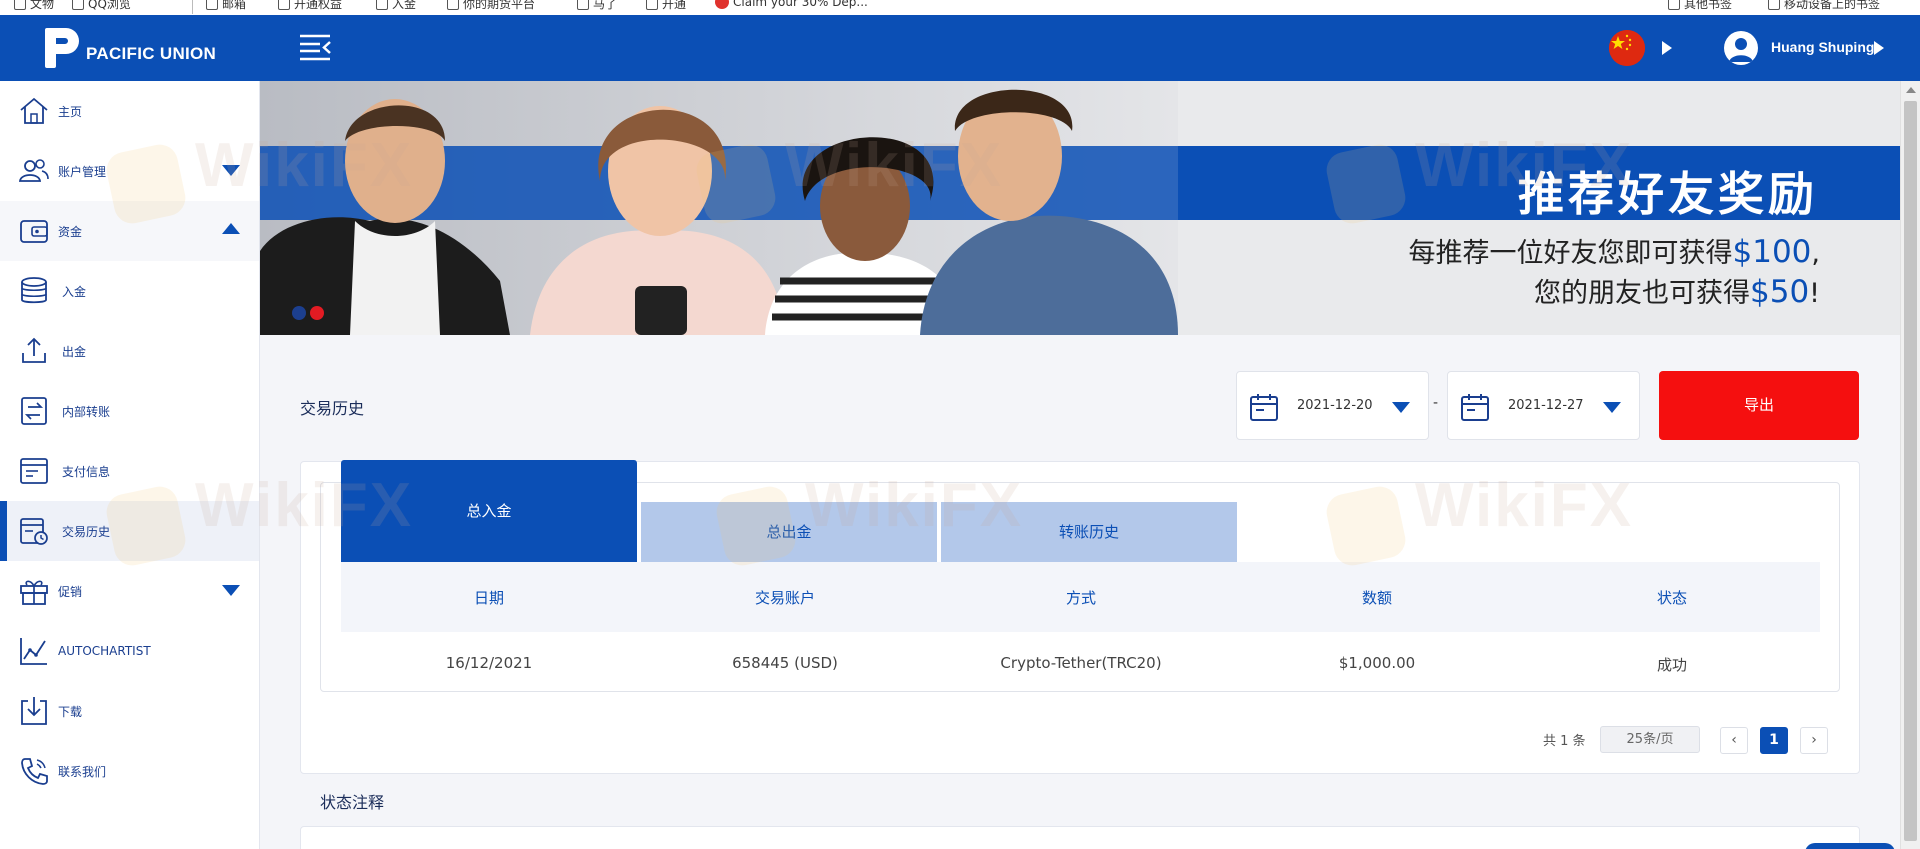  What do you see at coordinates (315, 47) in the screenshot?
I see `menu-toggle-icon` at bounding box center [315, 47].